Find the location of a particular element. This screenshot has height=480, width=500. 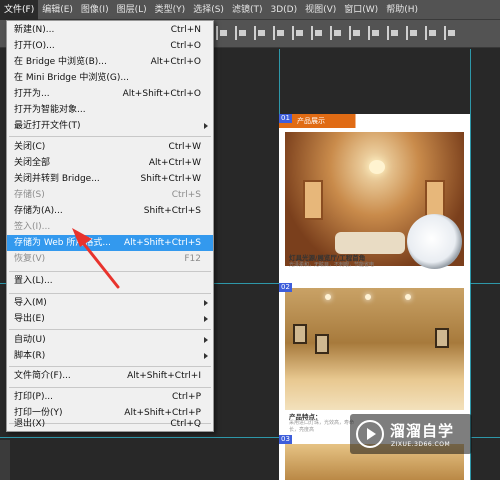

menu-layer: 图层(L) is located at coordinates (132, 10).